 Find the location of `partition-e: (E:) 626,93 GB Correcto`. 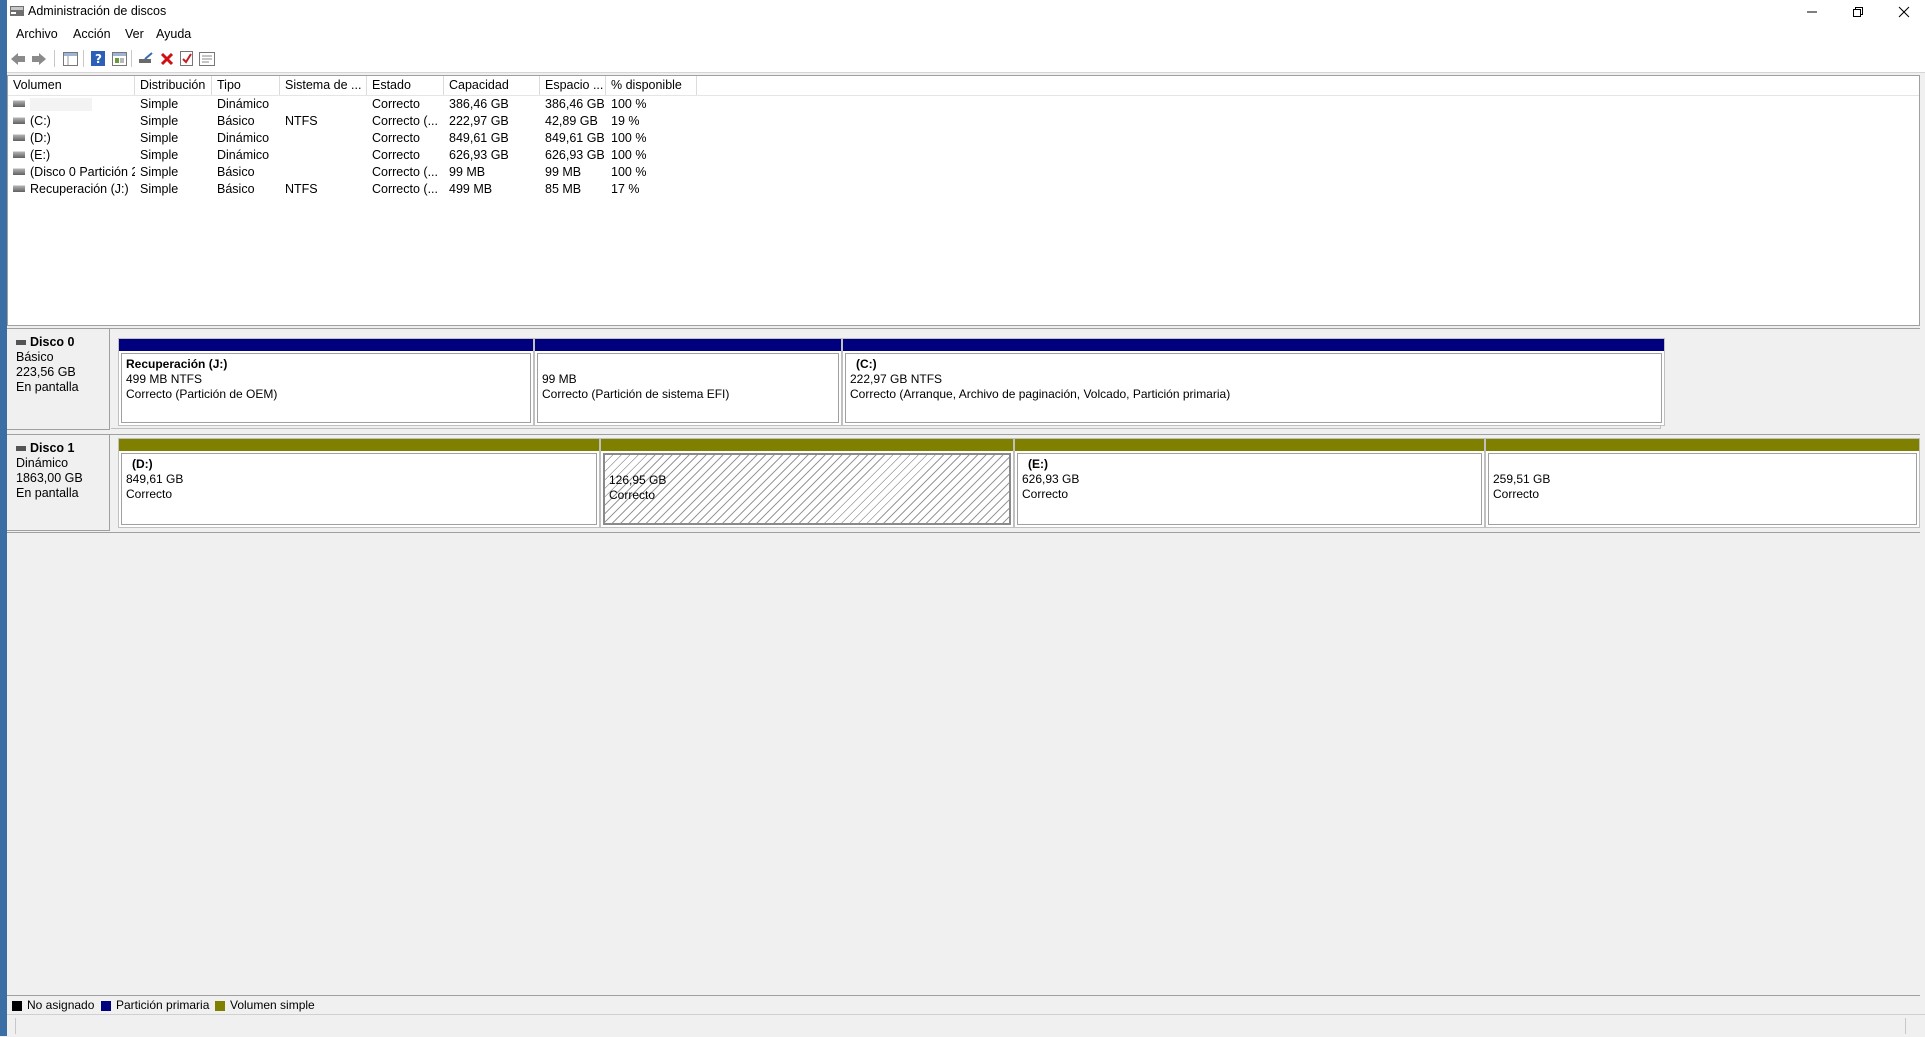

partition-e: (E:) 626,93 GB Correcto is located at coordinates (1249, 483).